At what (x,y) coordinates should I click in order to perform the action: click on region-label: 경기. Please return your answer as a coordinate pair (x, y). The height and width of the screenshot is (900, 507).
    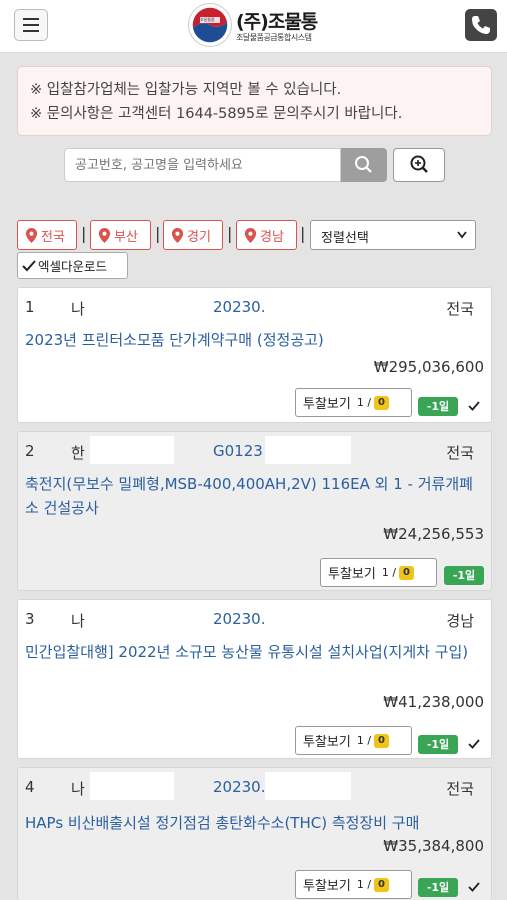
    Looking at the image, I should click on (199, 237).